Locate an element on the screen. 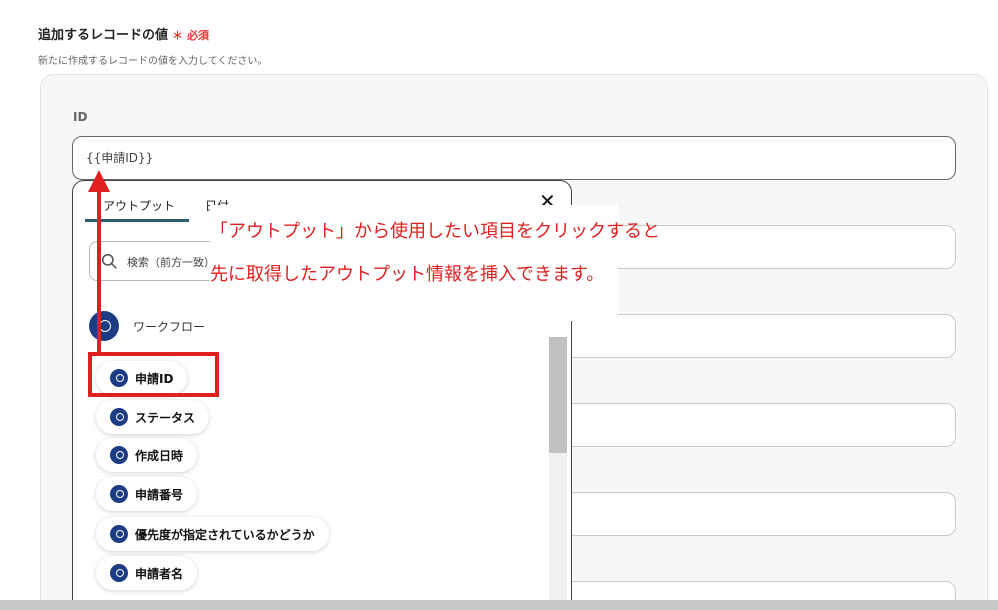 The width and height of the screenshot is (998, 610). output-item-created-at: 作成日時 is located at coordinates (147, 455).